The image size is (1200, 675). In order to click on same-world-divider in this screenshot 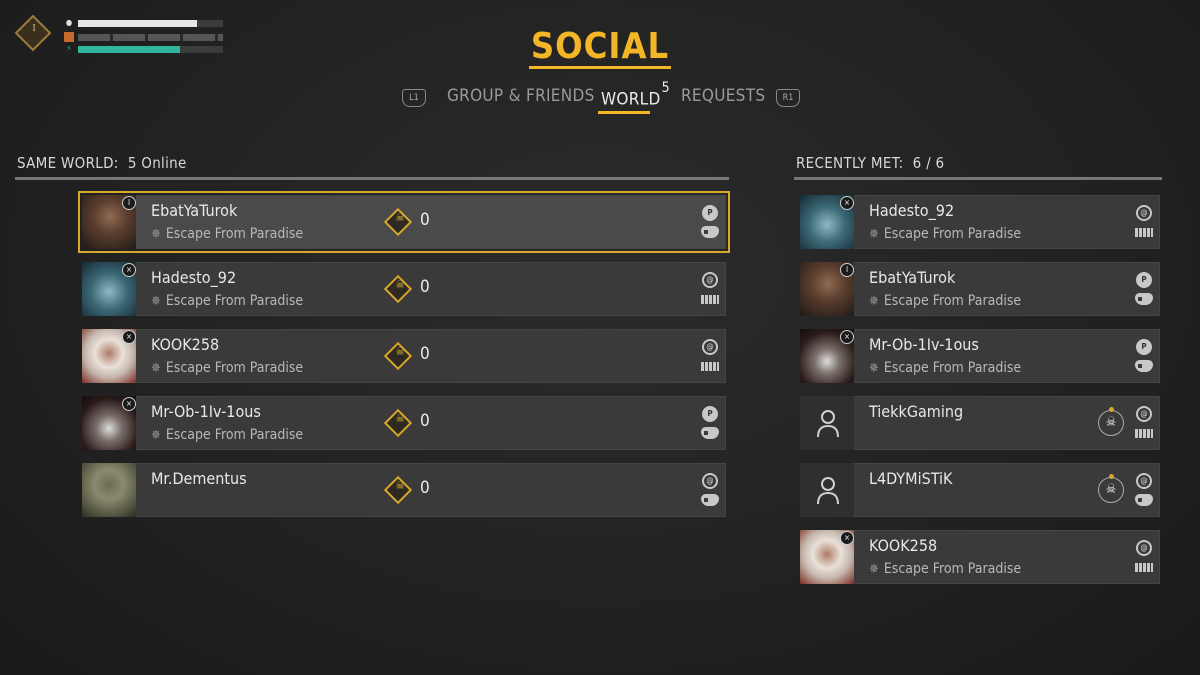, I will do `click(372, 178)`.